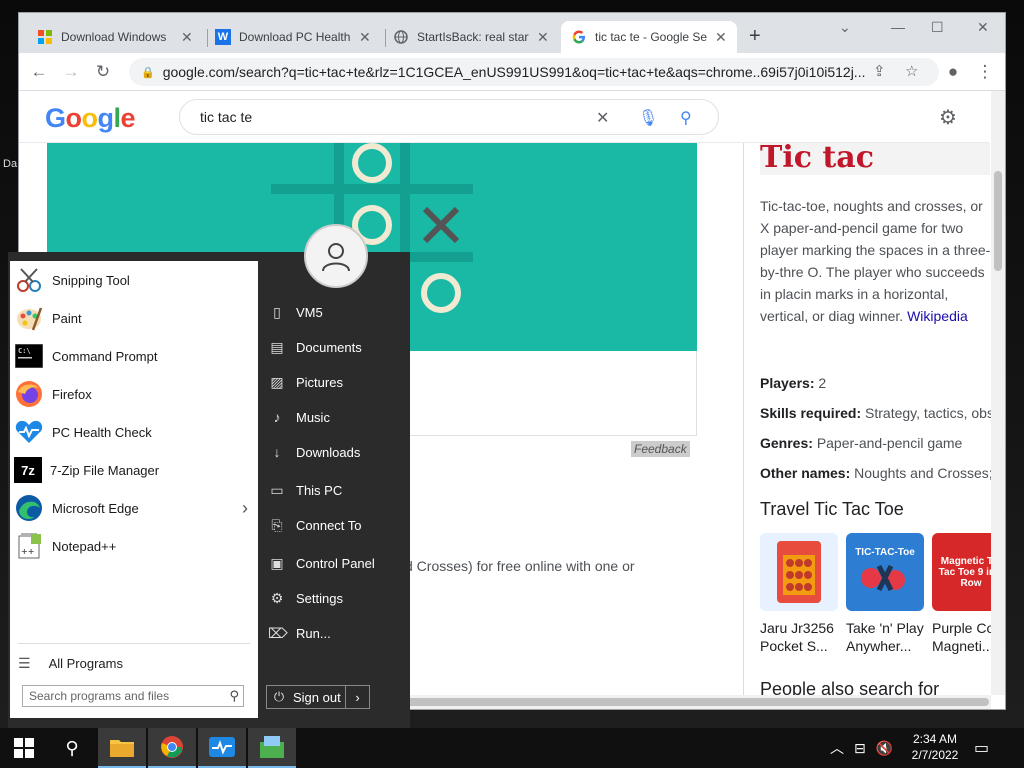 The image size is (1024, 768). Describe the element at coordinates (935, 747) in the screenshot. I see `clock: 2:34 AM 2/7/2022` at that location.